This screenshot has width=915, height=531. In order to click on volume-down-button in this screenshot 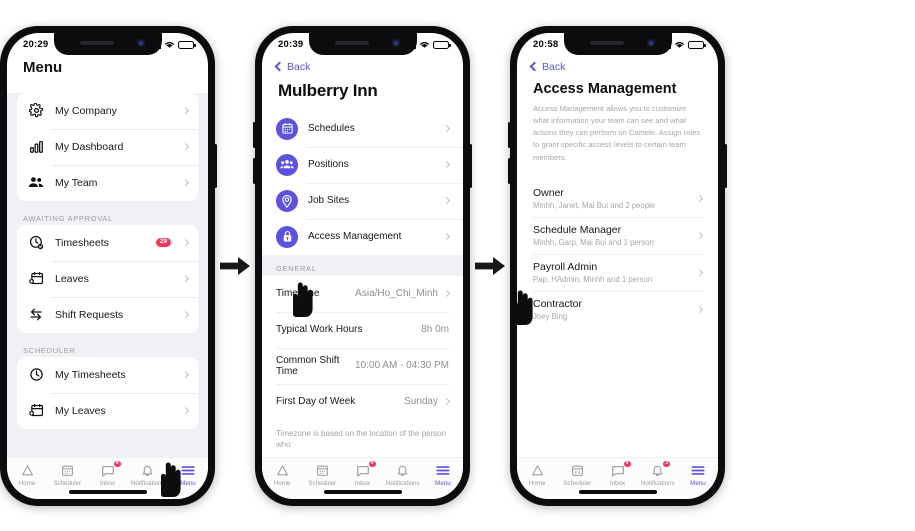, I will do `click(509, 170)`.